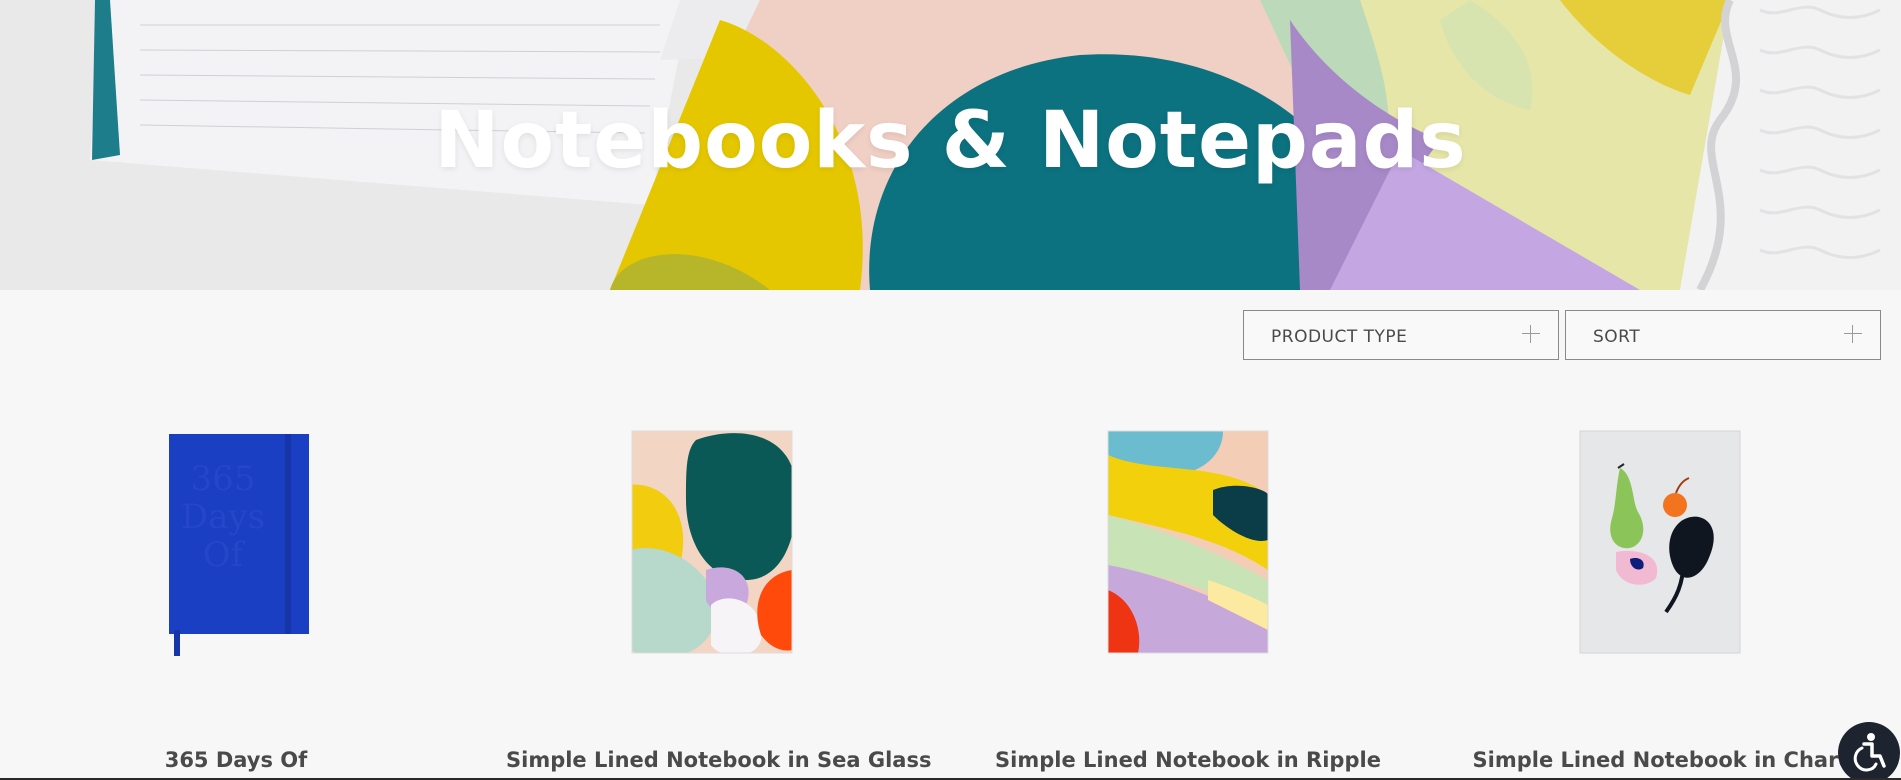 This screenshot has height=780, width=1901. What do you see at coordinates (1660, 542) in the screenshot?
I see `notebook-cover-chard` at bounding box center [1660, 542].